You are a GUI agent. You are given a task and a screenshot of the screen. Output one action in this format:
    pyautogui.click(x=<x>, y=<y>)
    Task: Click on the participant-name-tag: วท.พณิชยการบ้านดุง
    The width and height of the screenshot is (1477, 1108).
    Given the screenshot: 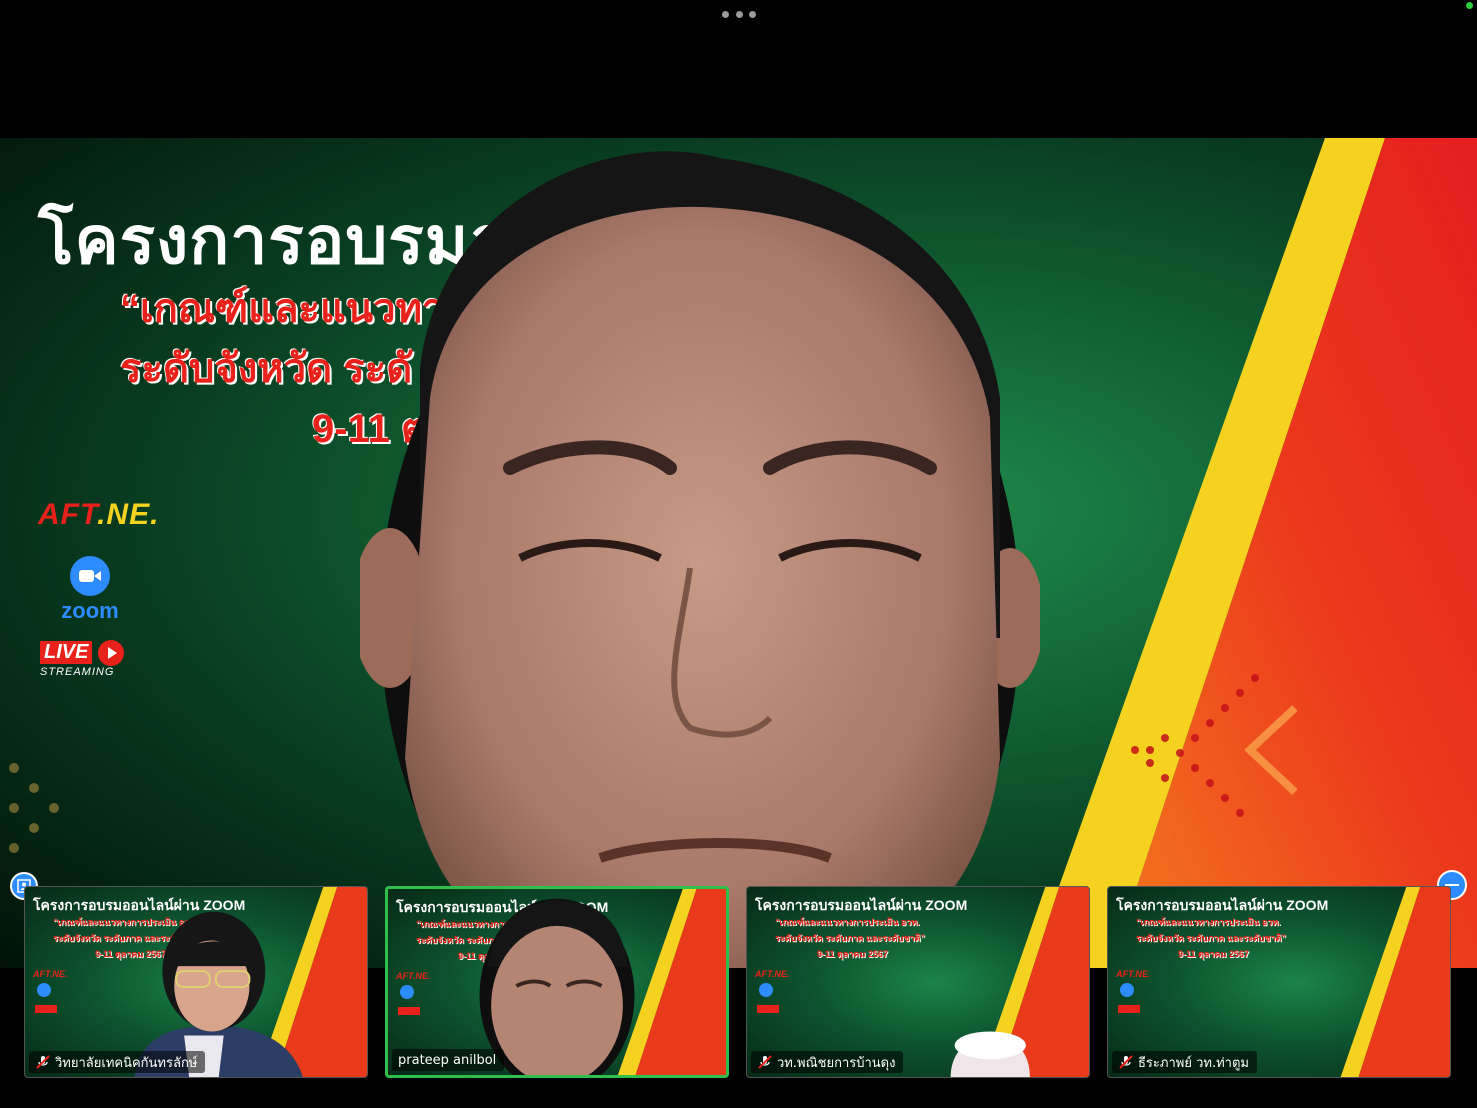 What is the action you would take?
    pyautogui.click(x=827, y=1062)
    